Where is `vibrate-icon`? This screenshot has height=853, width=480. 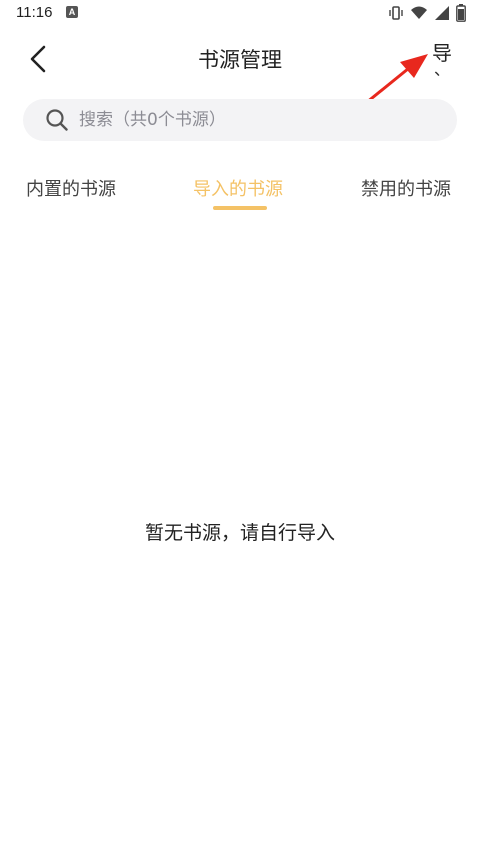 vibrate-icon is located at coordinates (396, 13).